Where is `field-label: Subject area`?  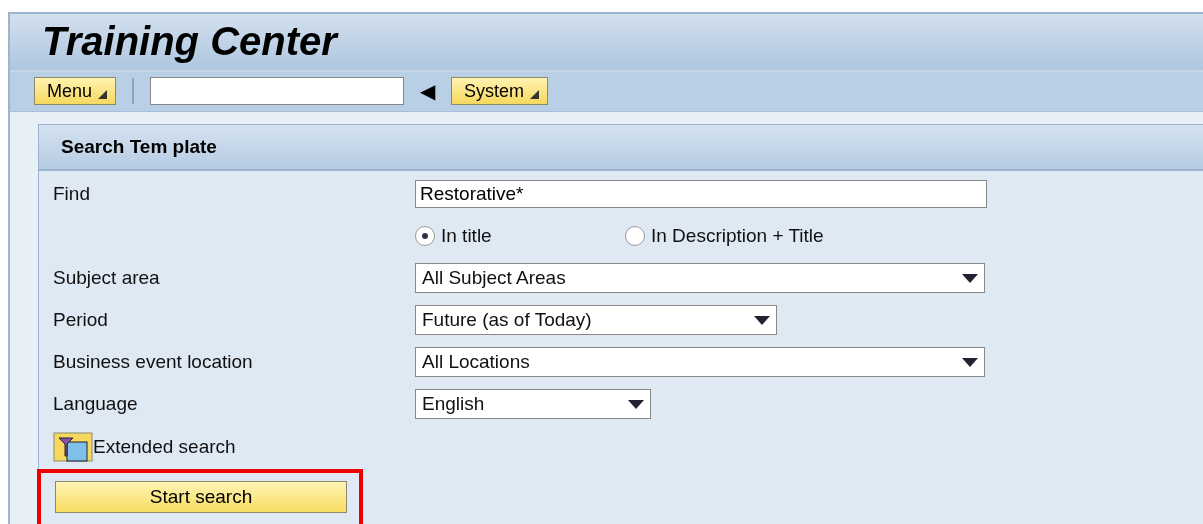
field-label: Subject area is located at coordinates (107, 278).